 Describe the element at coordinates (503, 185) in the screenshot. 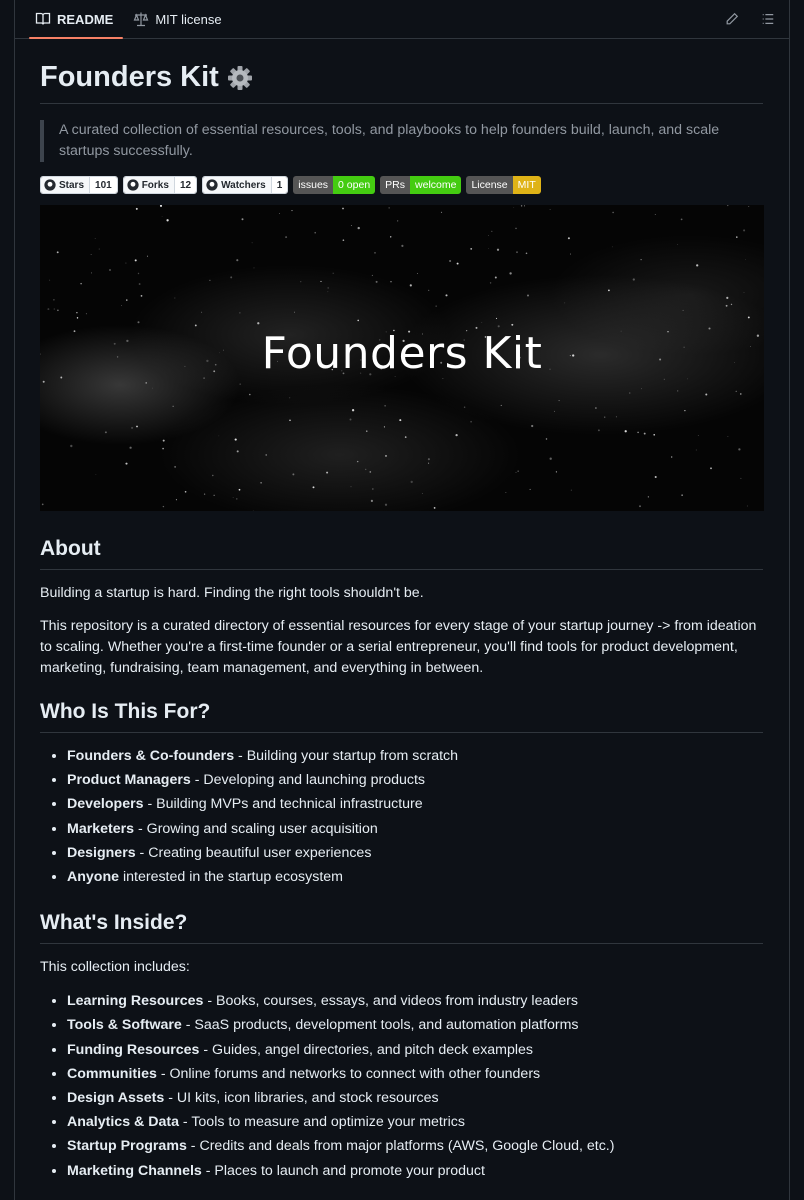

I see `license-badge: License MIT` at that location.